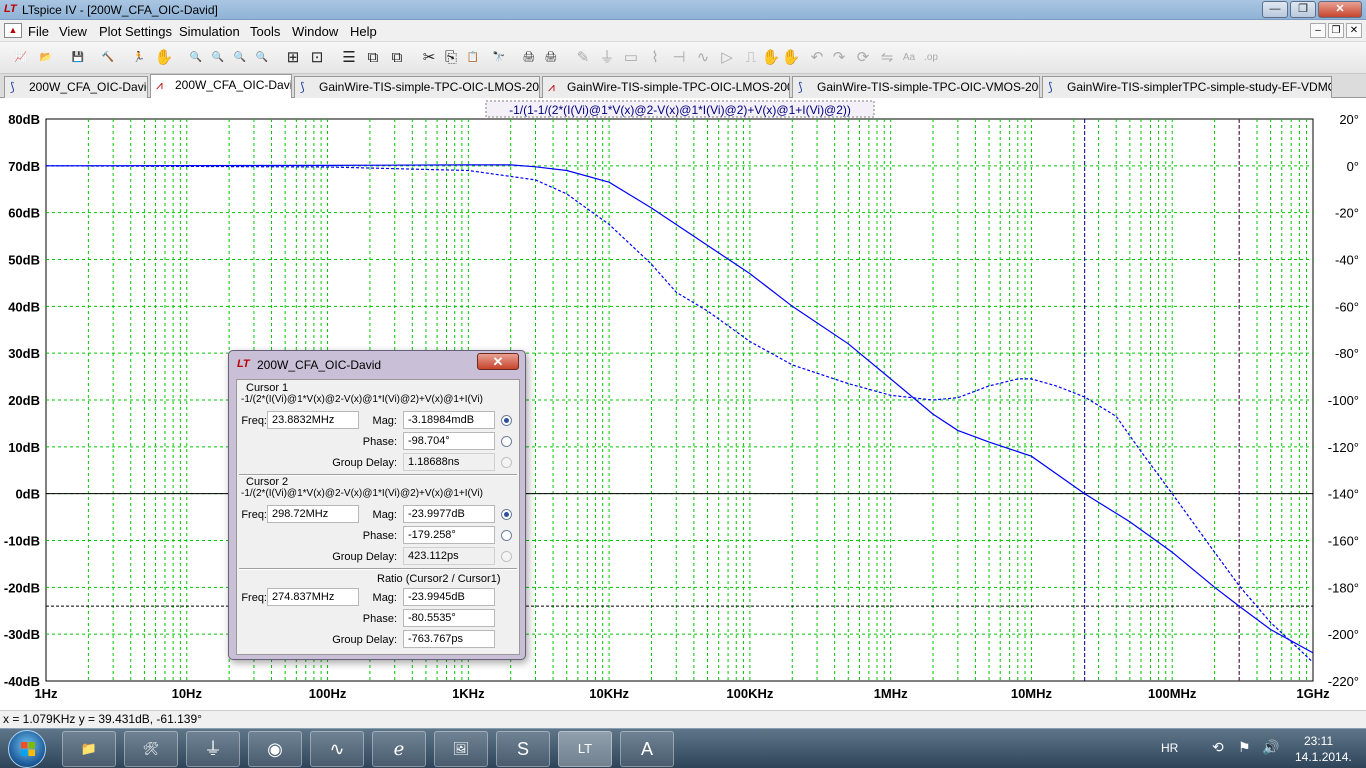 The width and height of the screenshot is (1366, 768). I want to click on spice-directive-icon: .op, so click(931, 58).